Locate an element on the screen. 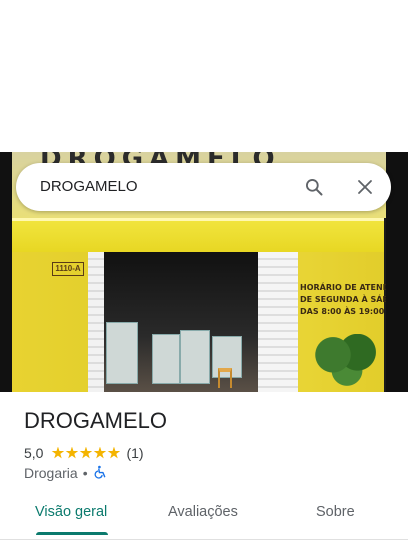  tab-about: Sobre is located at coordinates (335, 512).